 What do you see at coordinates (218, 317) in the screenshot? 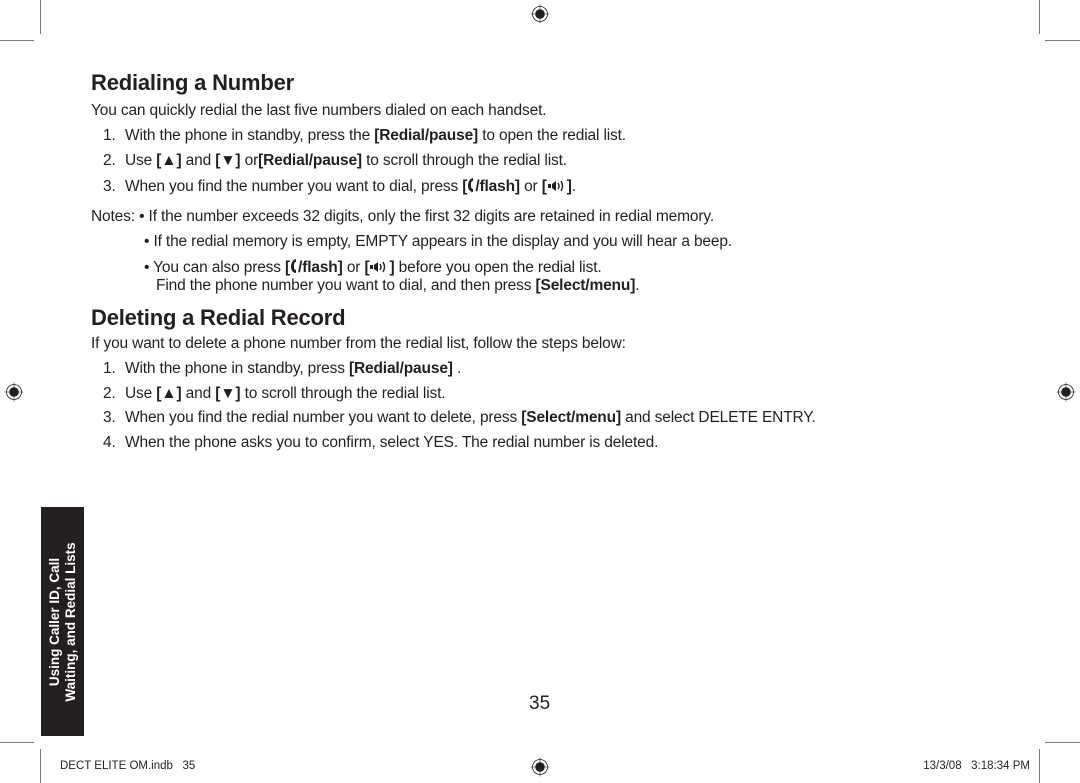
I see `section-heading-deleting: Deleting a Redial Record` at bounding box center [218, 317].